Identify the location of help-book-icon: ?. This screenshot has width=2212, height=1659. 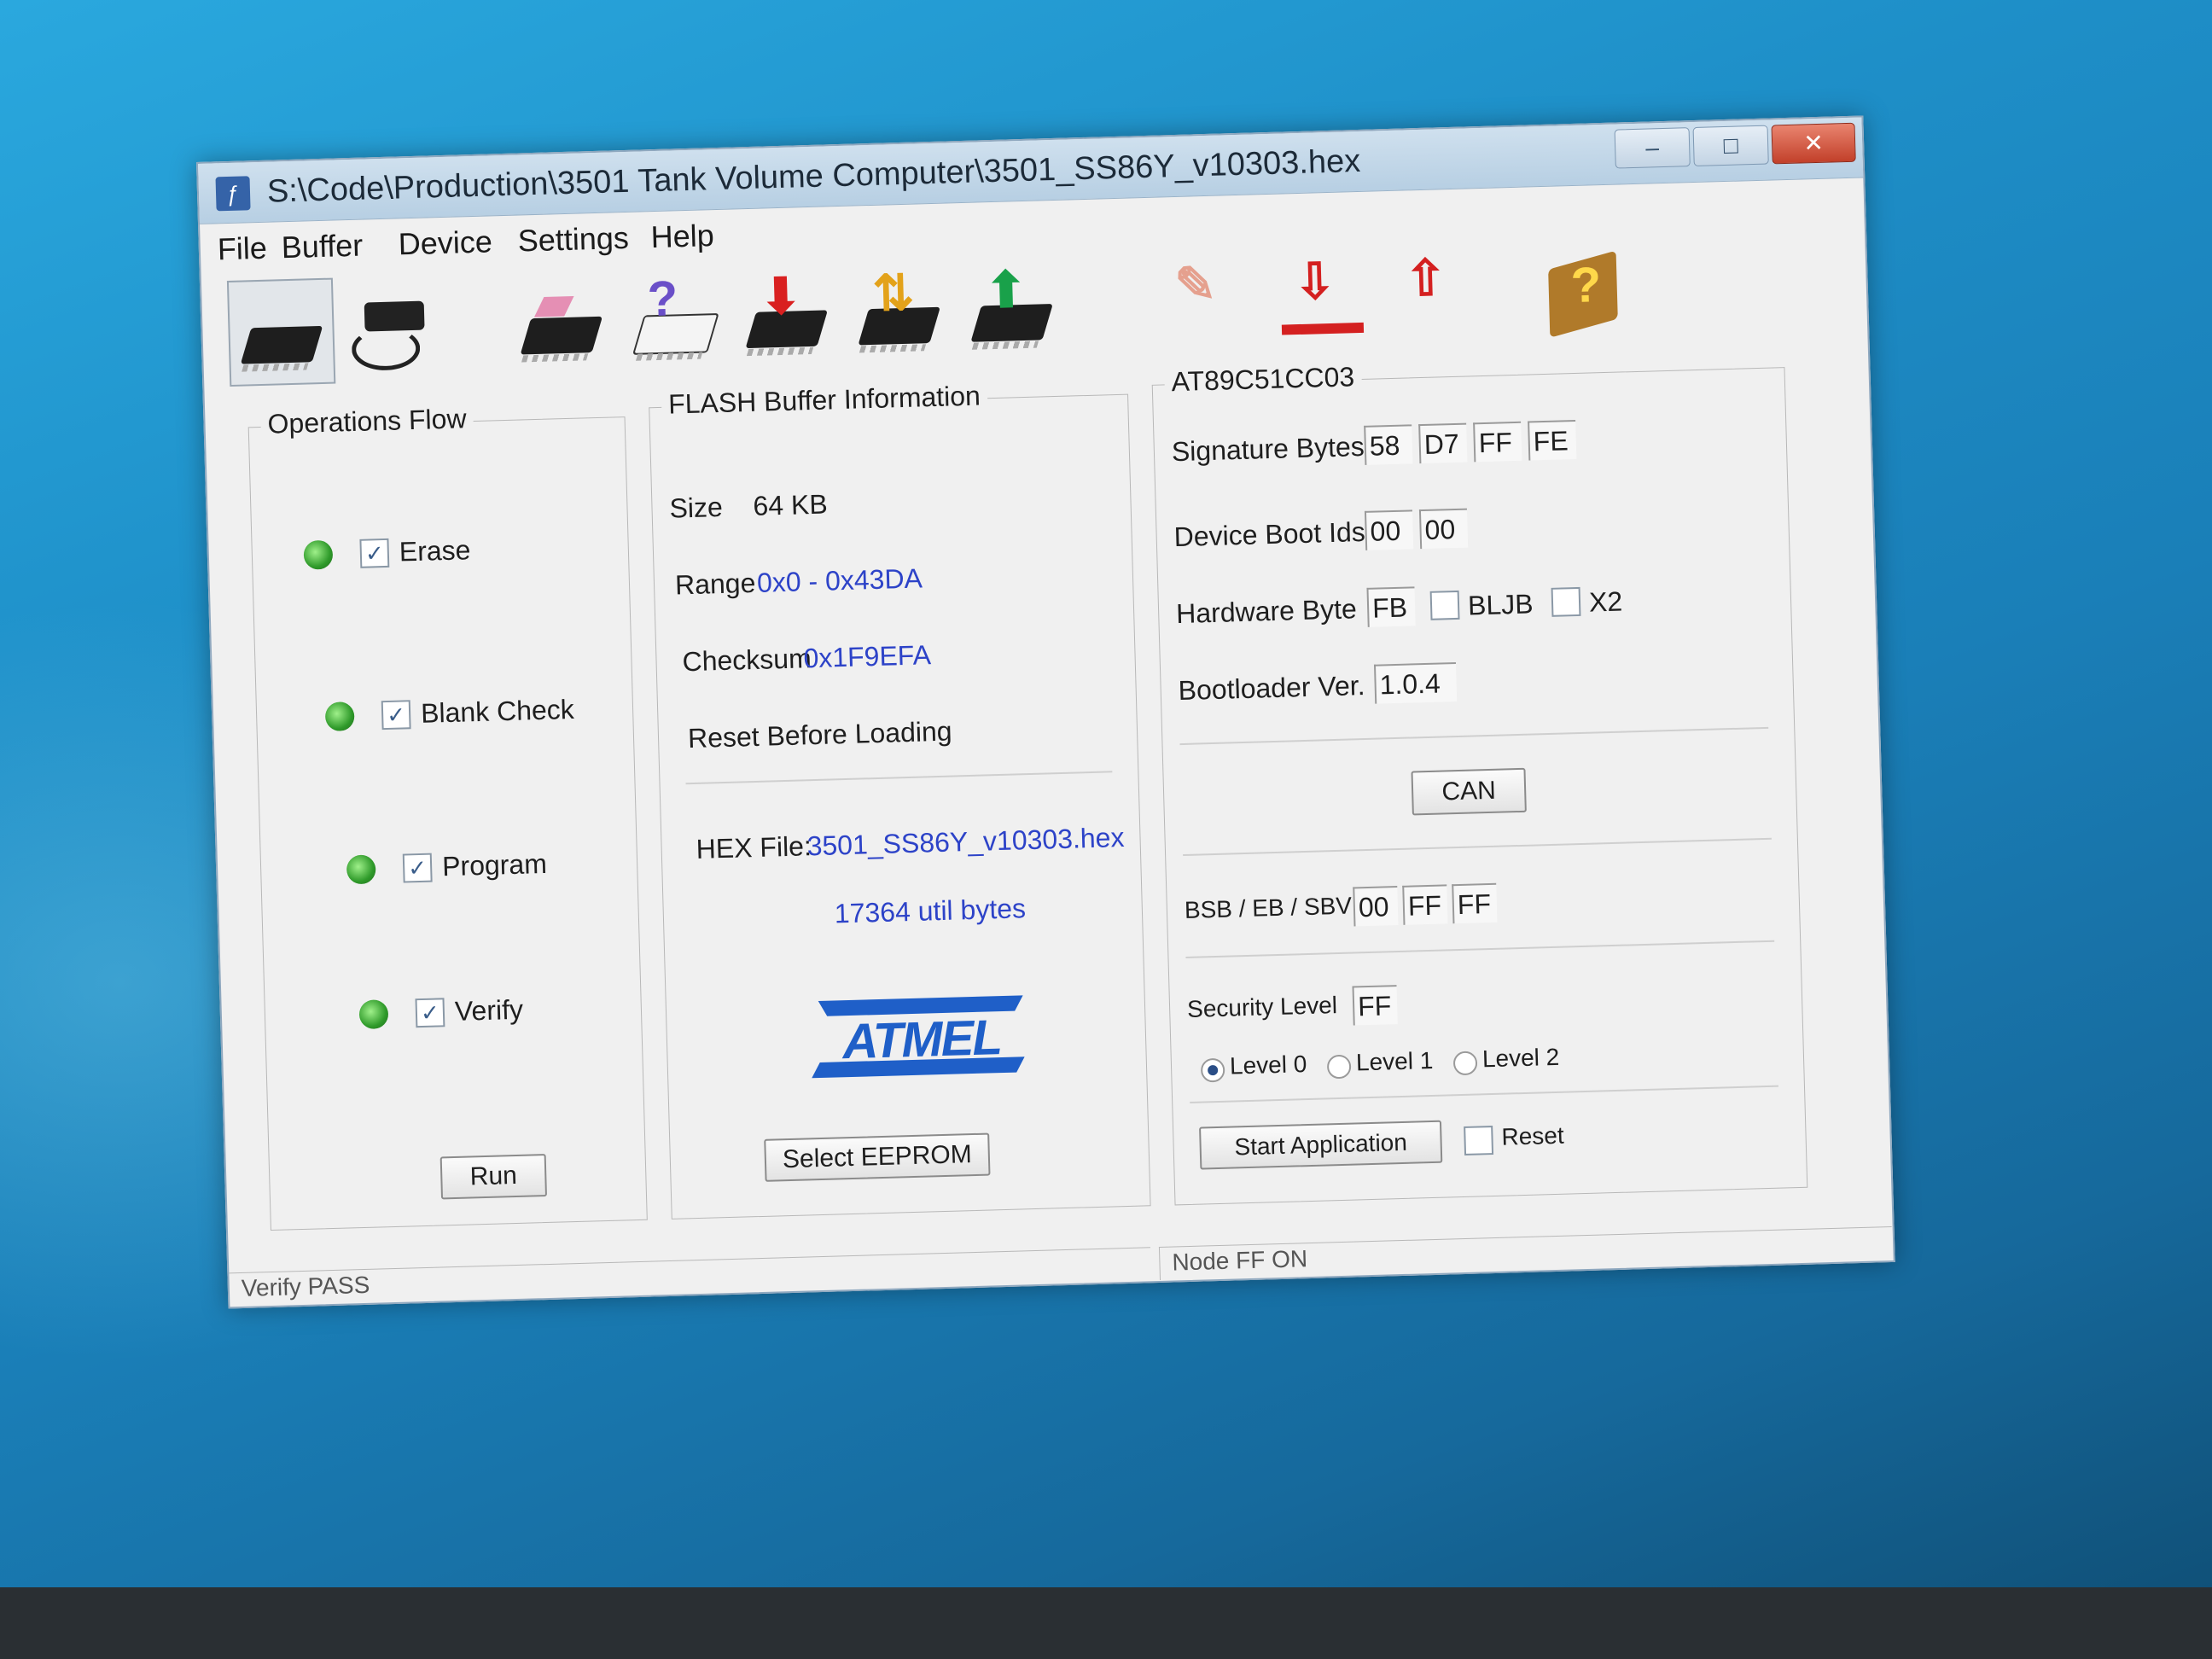
(1584, 294).